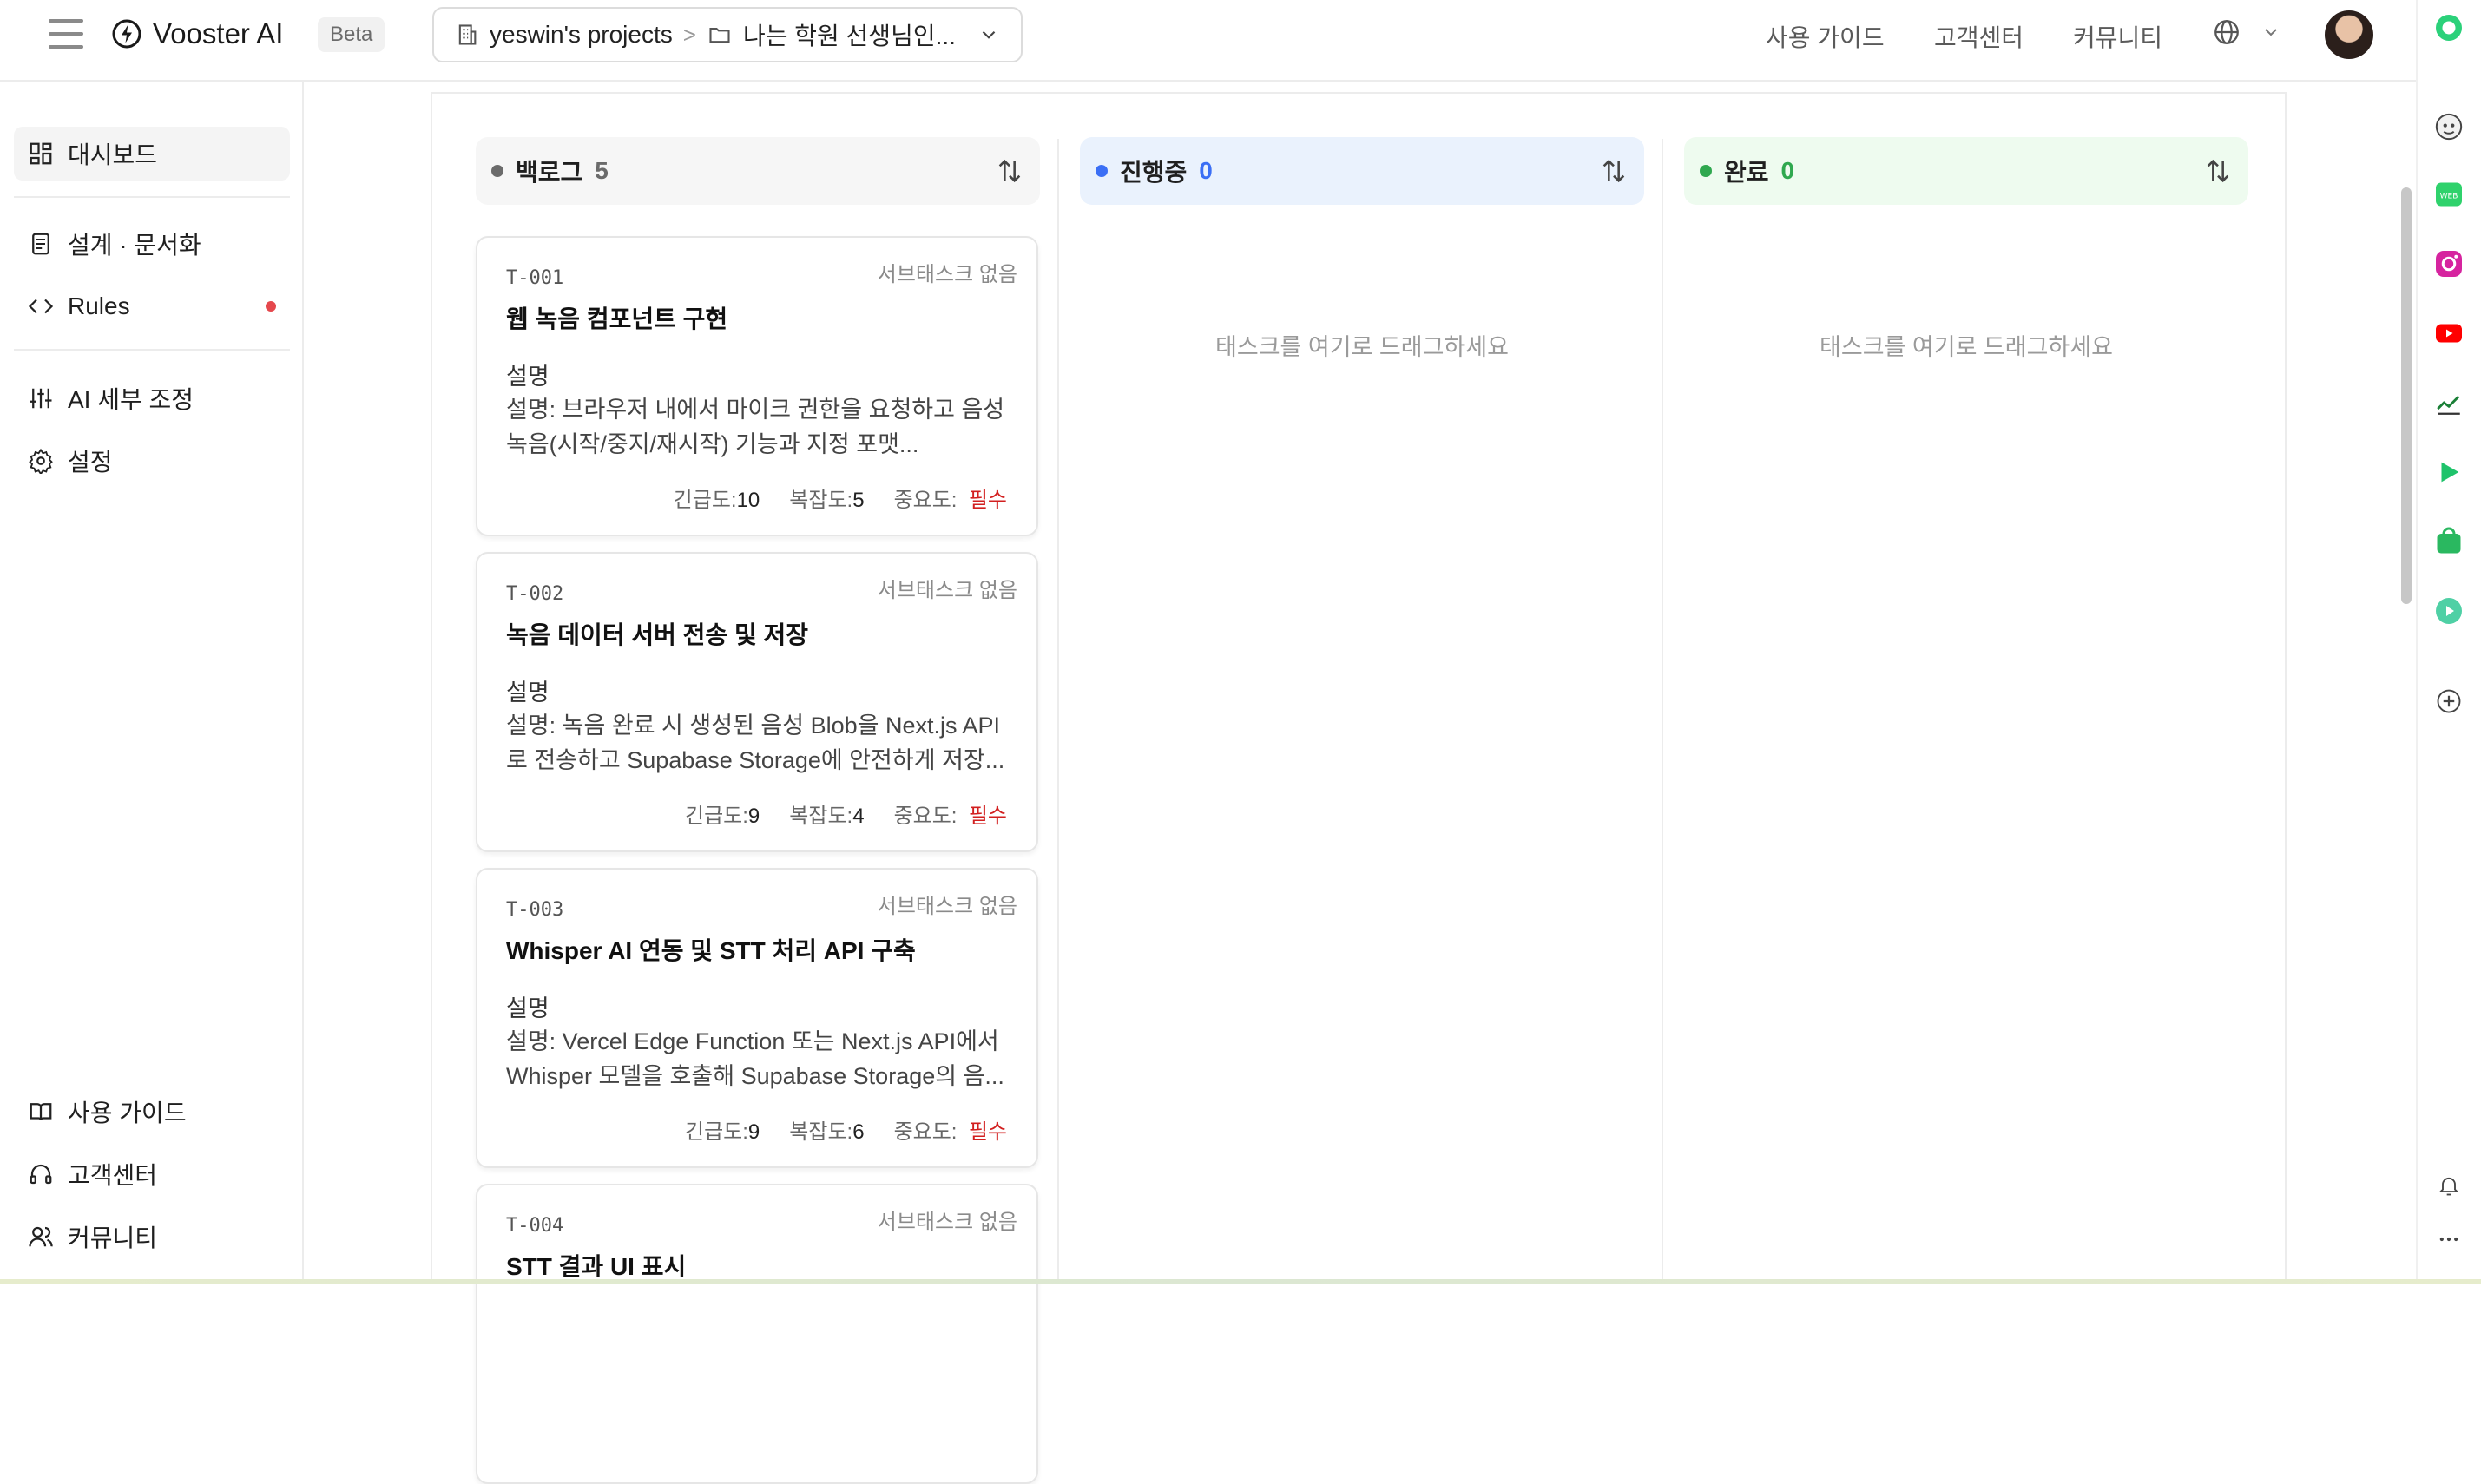 The height and width of the screenshot is (1484, 2481). I want to click on language-selector, so click(2246, 32).